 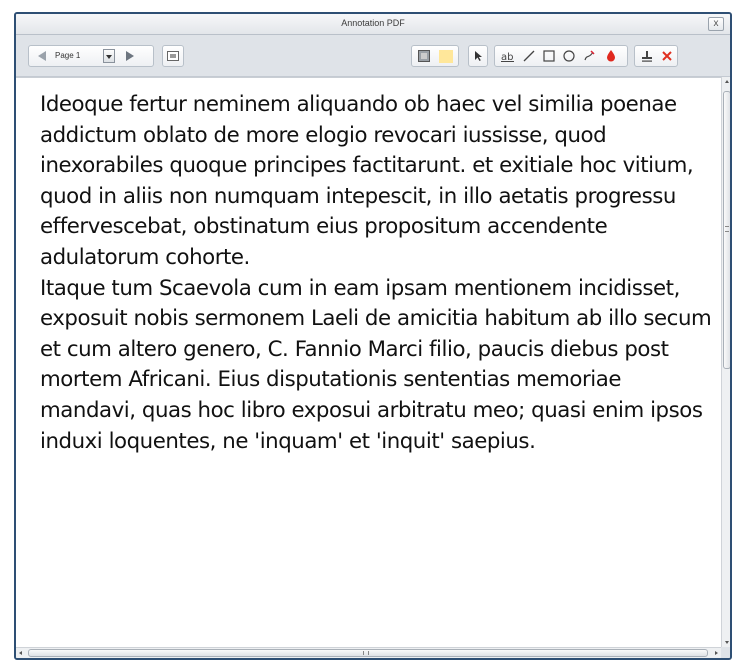 I want to click on window-title: Annotation PDF, so click(x=373, y=23).